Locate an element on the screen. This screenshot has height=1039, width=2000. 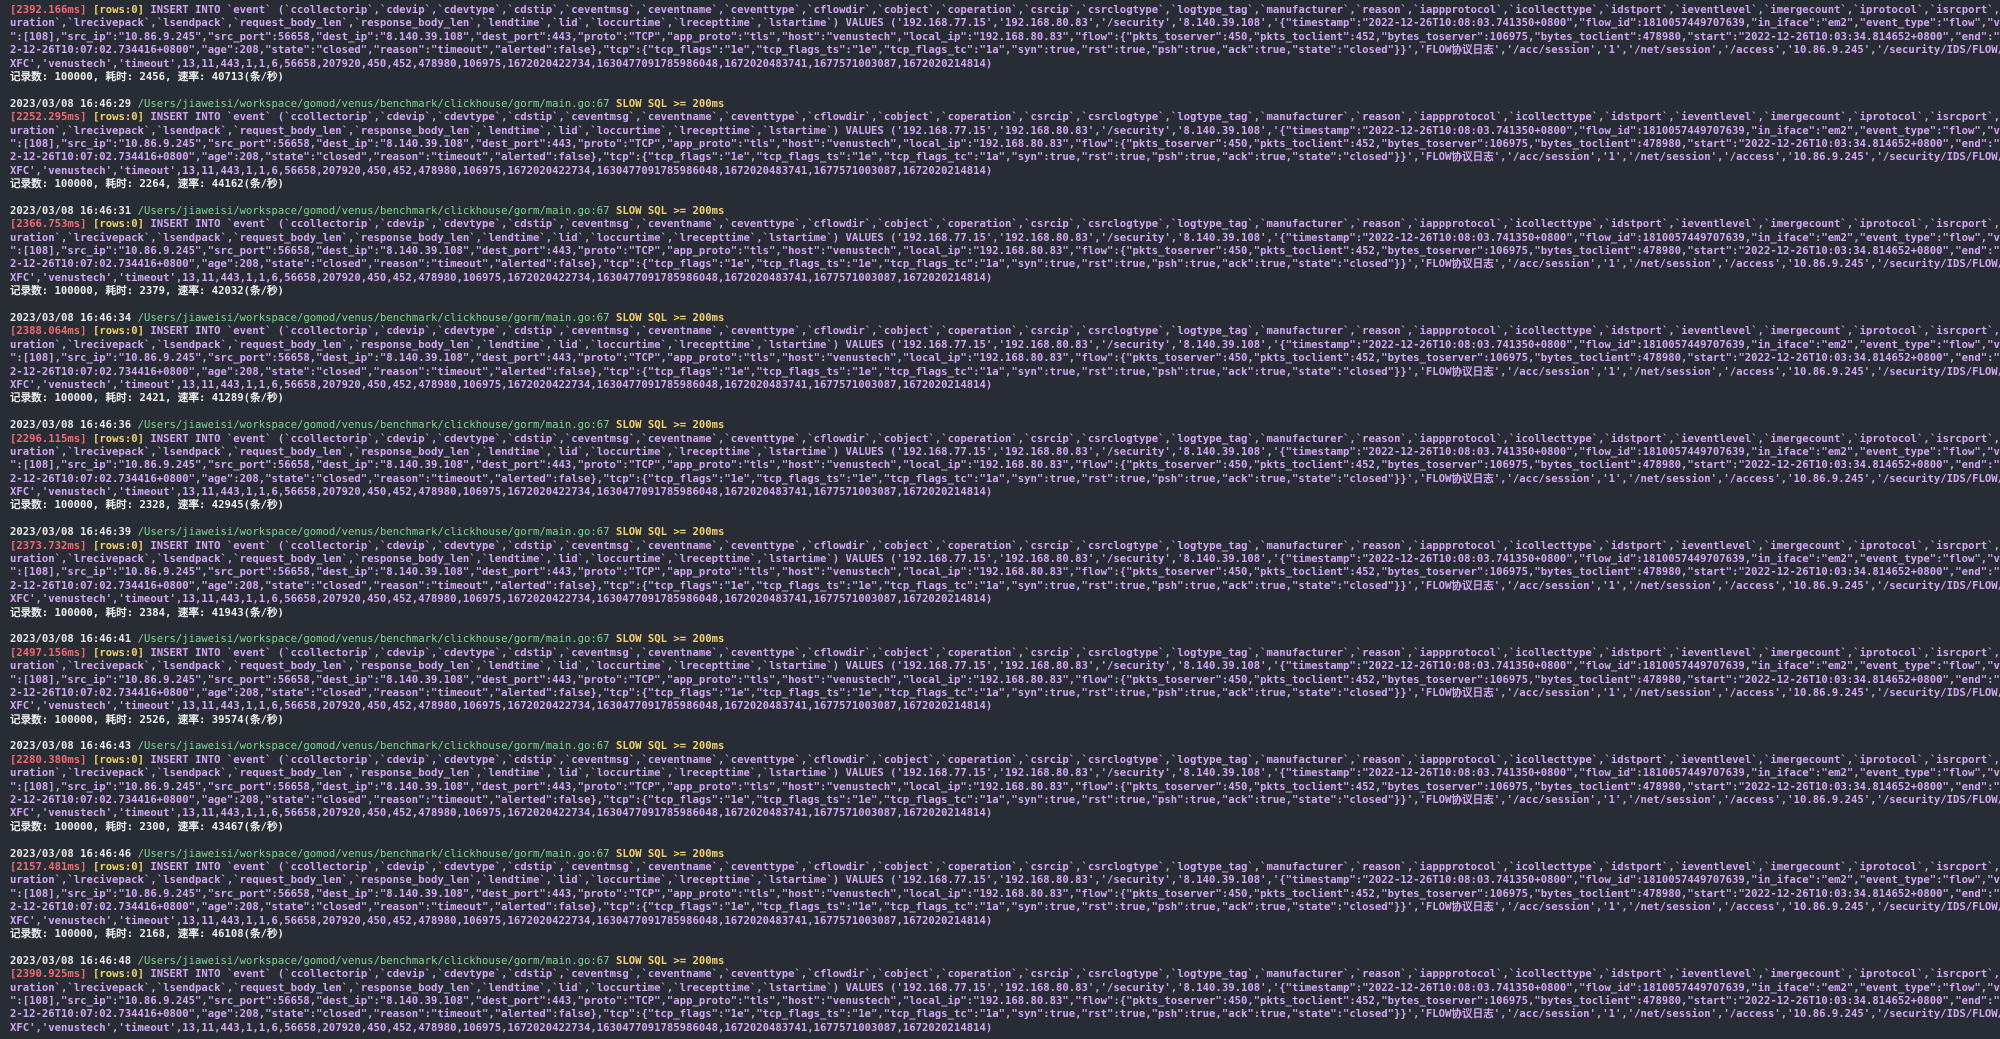
sql-duration: [2497.156ms] is located at coordinates (48, 652).